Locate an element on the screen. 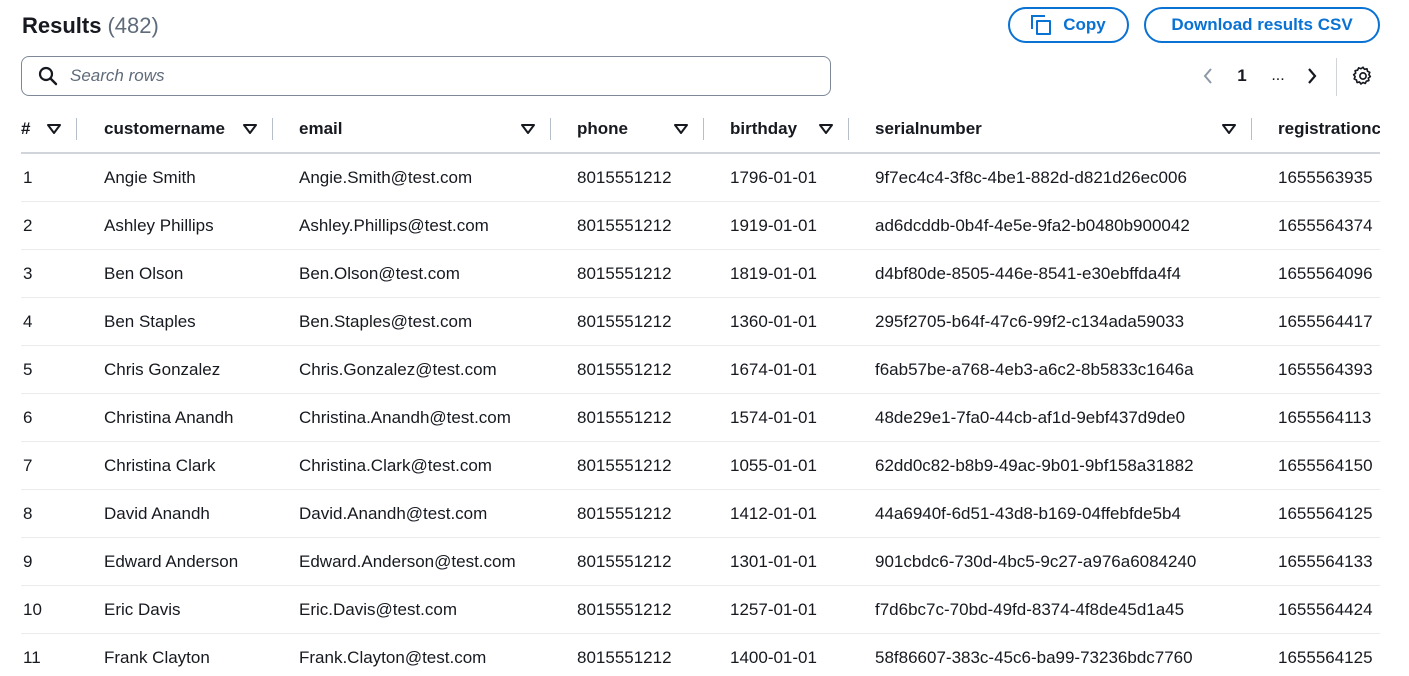 The width and height of the screenshot is (1409, 676). copy-button-label: Copy is located at coordinates (1084, 24).